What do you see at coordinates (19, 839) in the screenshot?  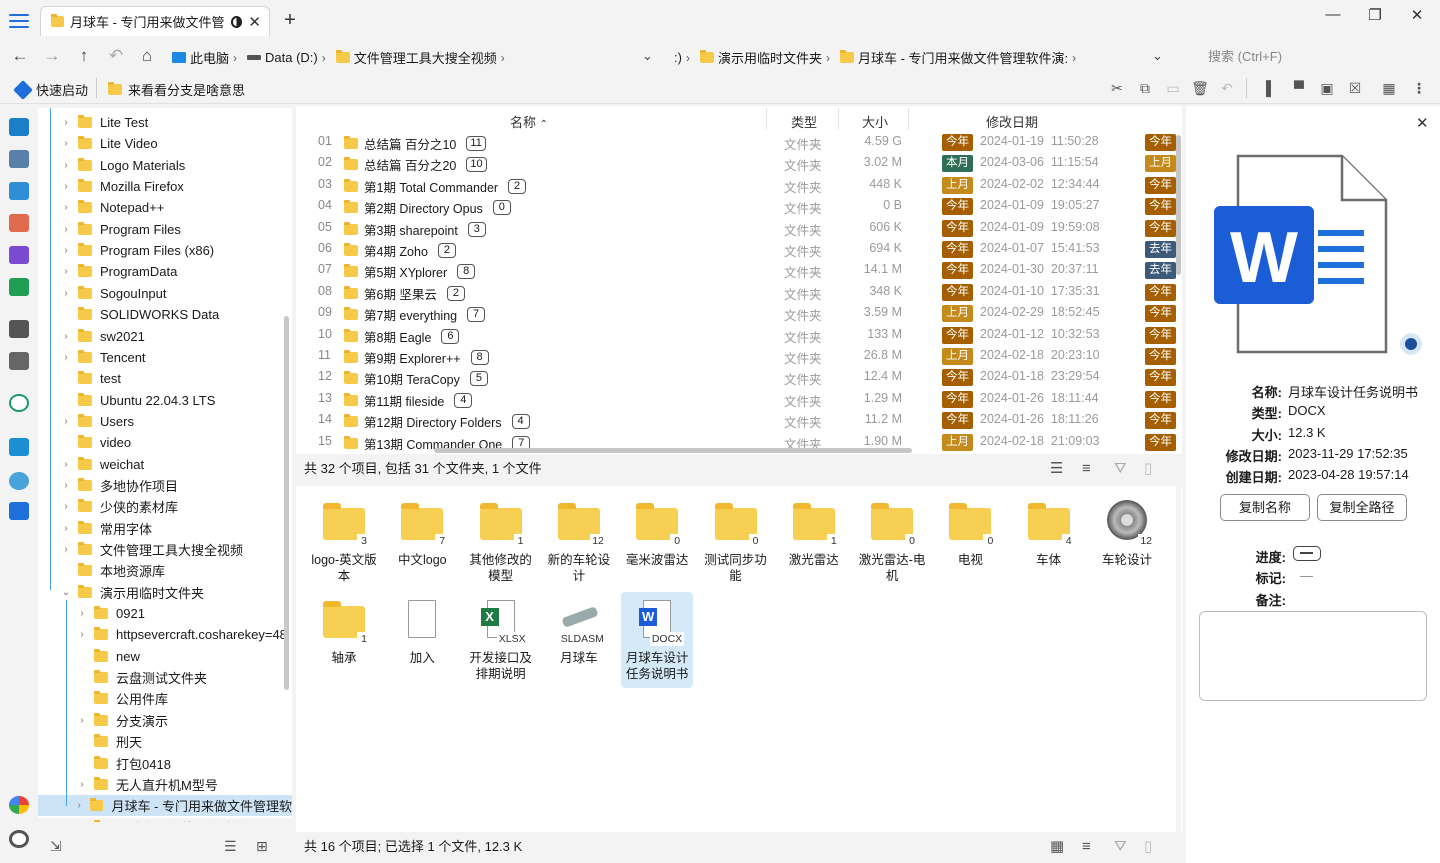 I see `gear-icon` at bounding box center [19, 839].